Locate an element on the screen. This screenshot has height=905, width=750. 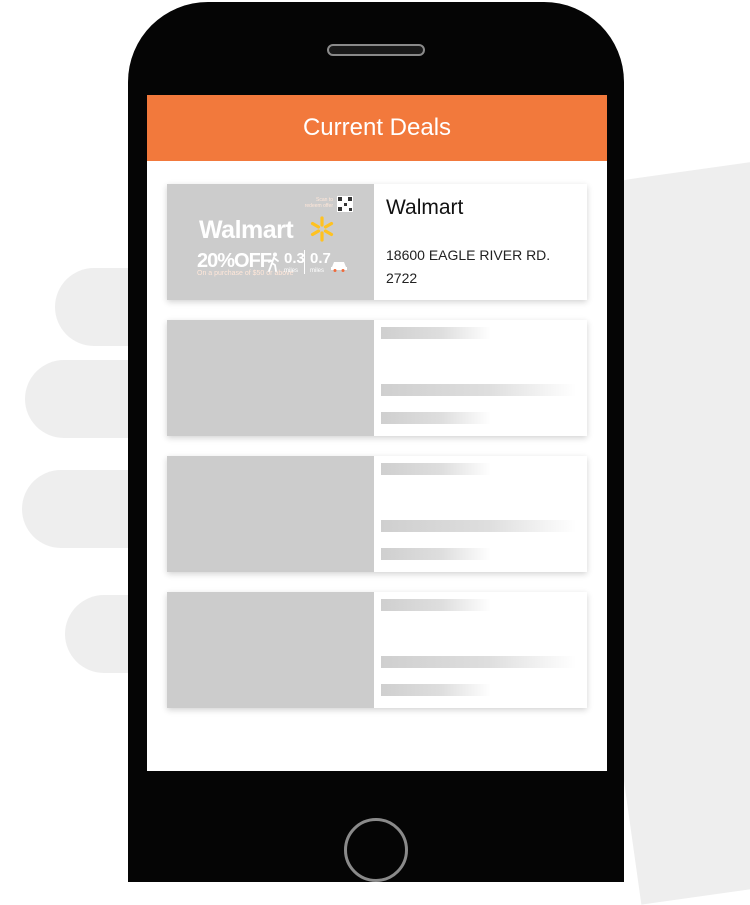
ad-walk-unit: miles is located at coordinates (291, 271).